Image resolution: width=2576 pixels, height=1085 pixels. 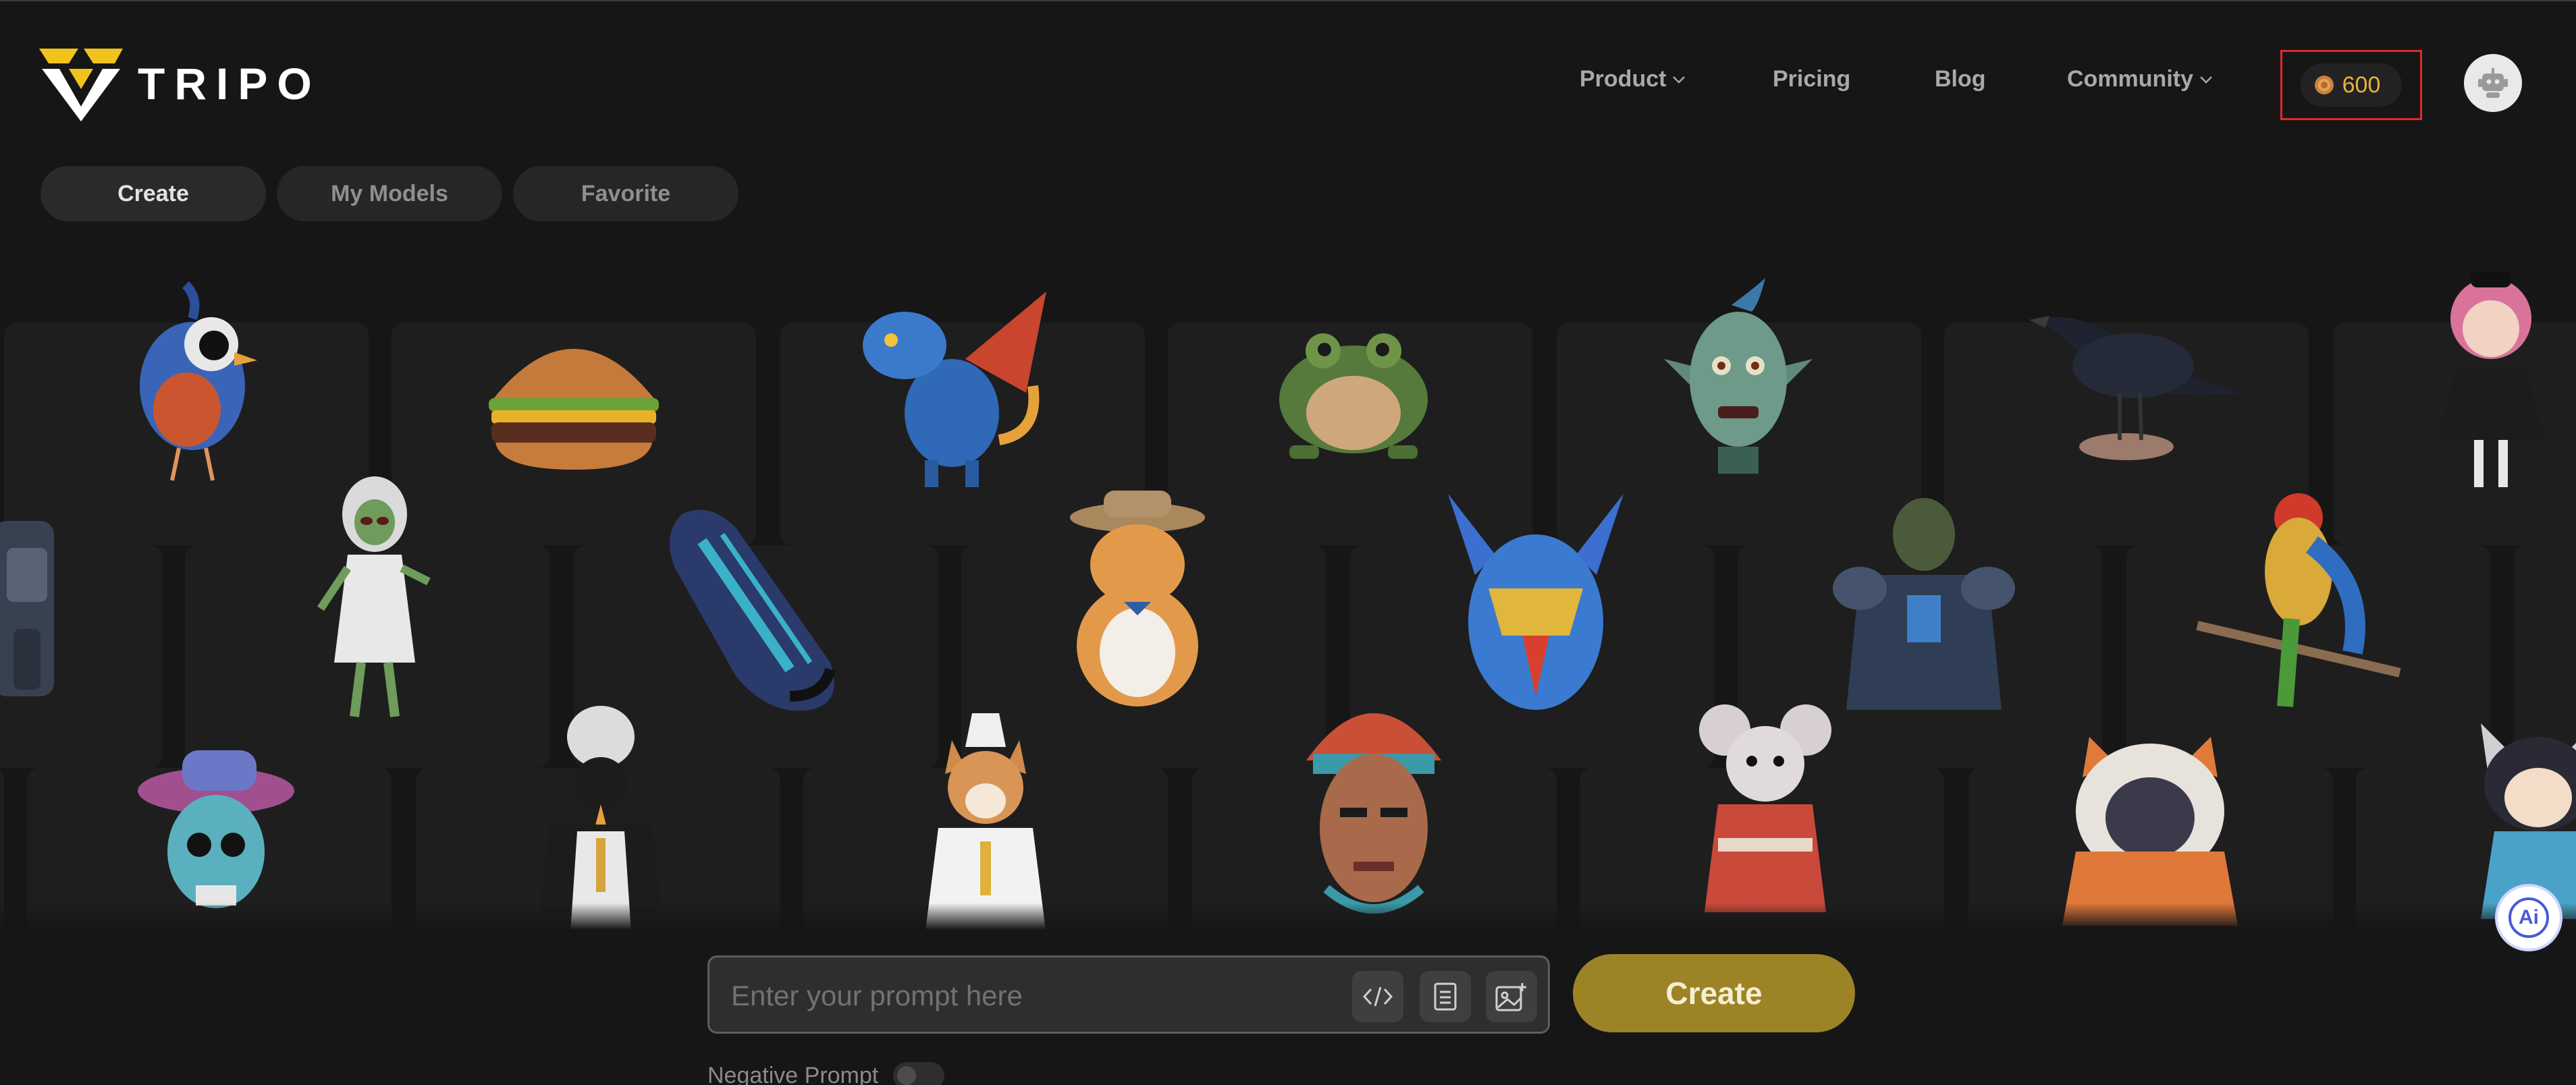 I want to click on model-penguin-priest, so click(x=601, y=816).